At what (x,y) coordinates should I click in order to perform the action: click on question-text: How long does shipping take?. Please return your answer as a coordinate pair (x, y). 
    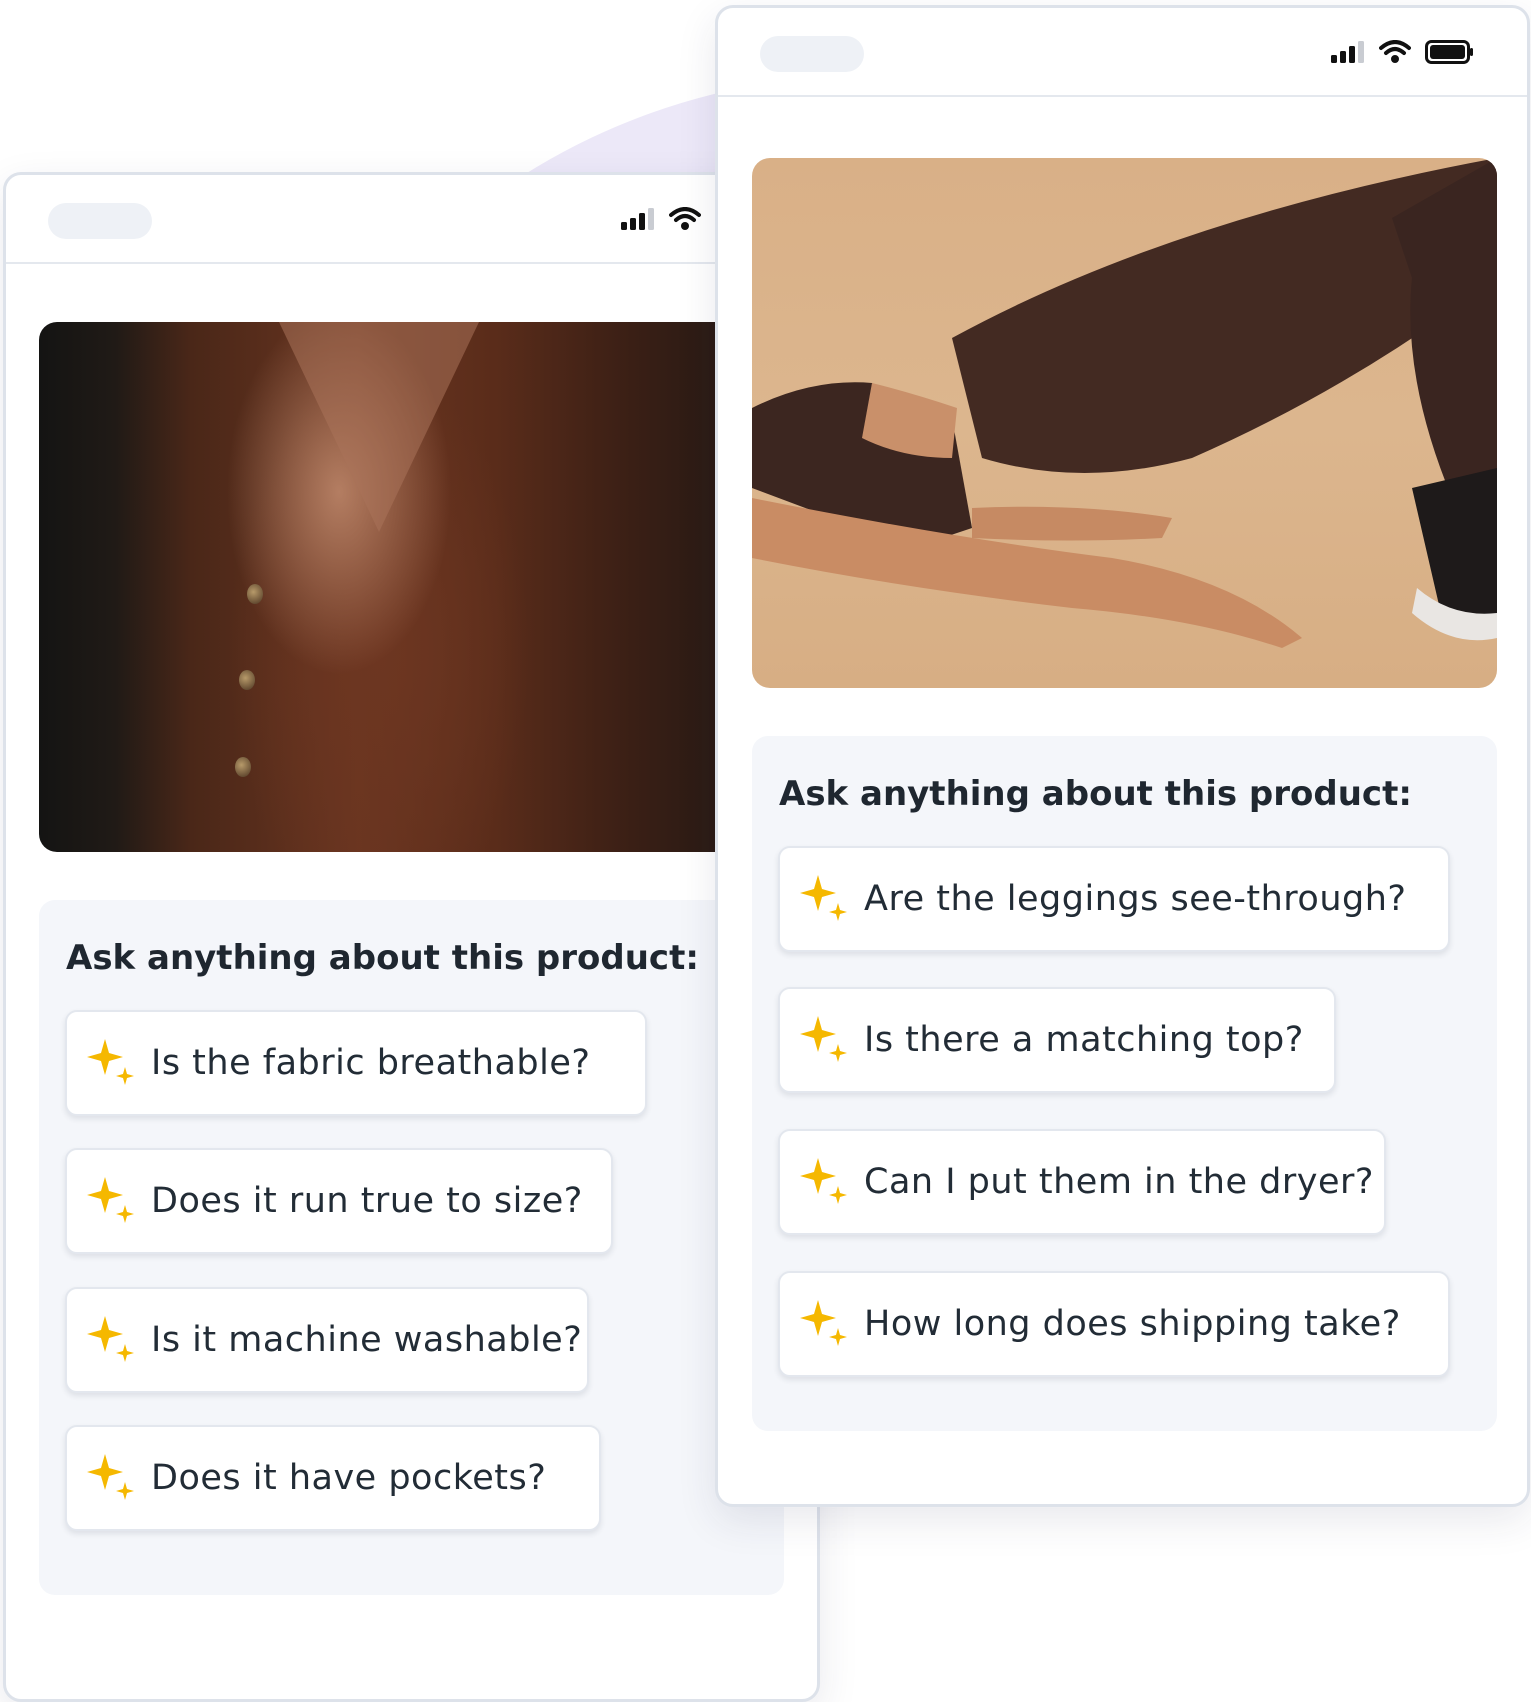
    Looking at the image, I should click on (1132, 1324).